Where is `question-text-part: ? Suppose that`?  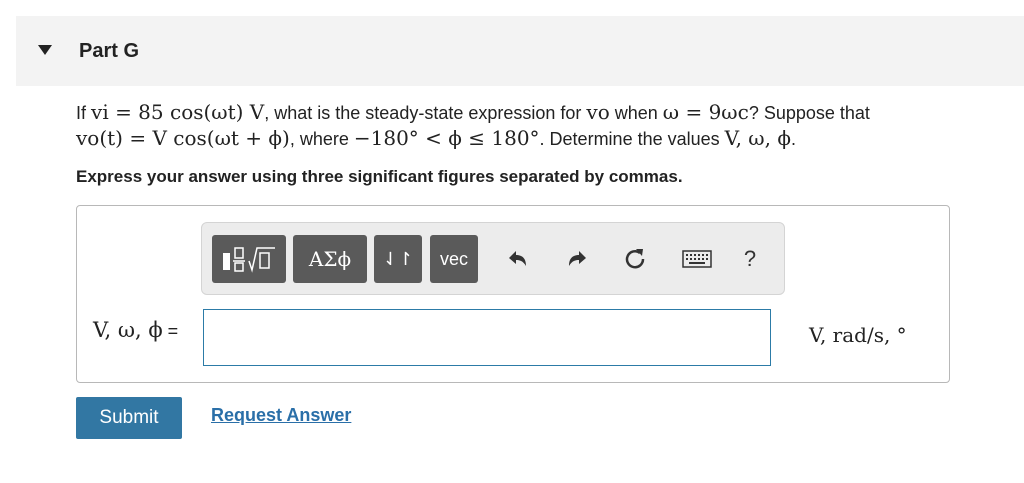
question-text-part: ? Suppose that is located at coordinates (809, 113).